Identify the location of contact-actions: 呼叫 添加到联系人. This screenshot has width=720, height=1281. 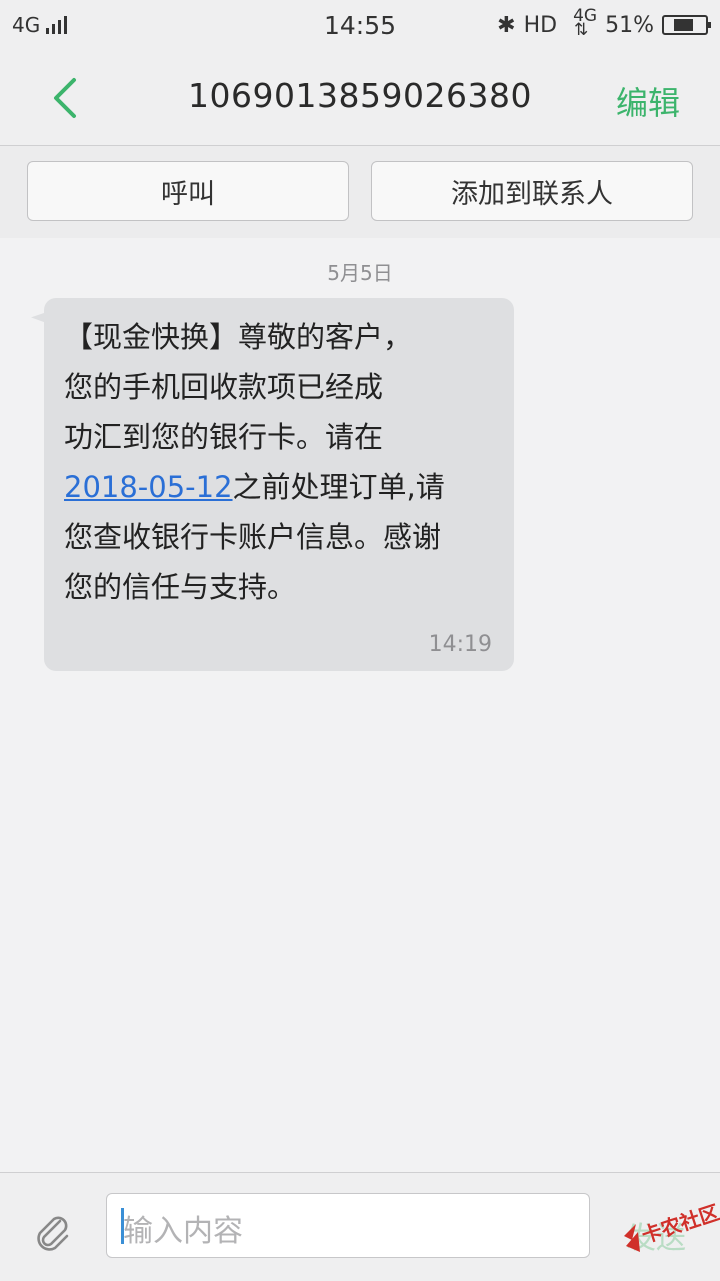
(360, 192).